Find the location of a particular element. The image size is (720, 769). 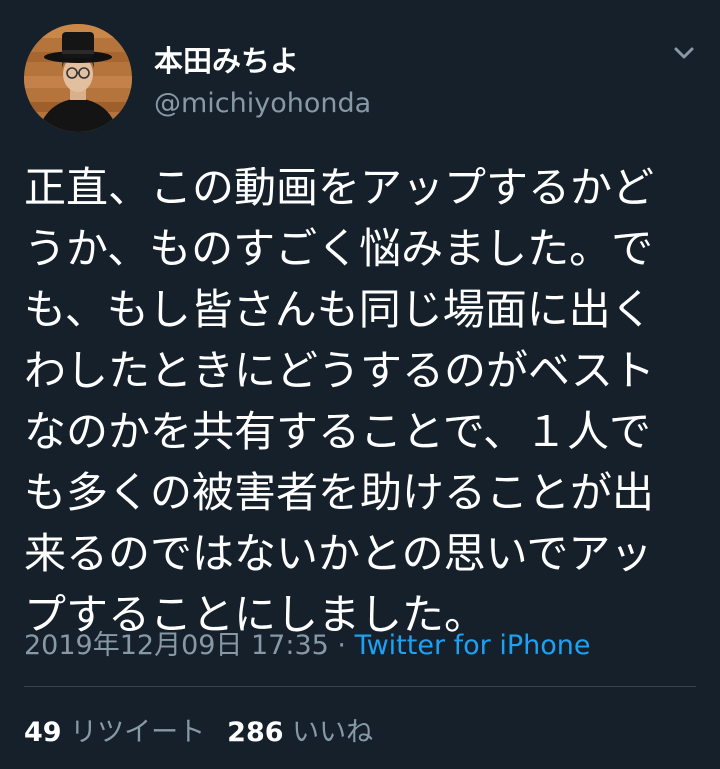

chevron-down-icon is located at coordinates (684, 53).